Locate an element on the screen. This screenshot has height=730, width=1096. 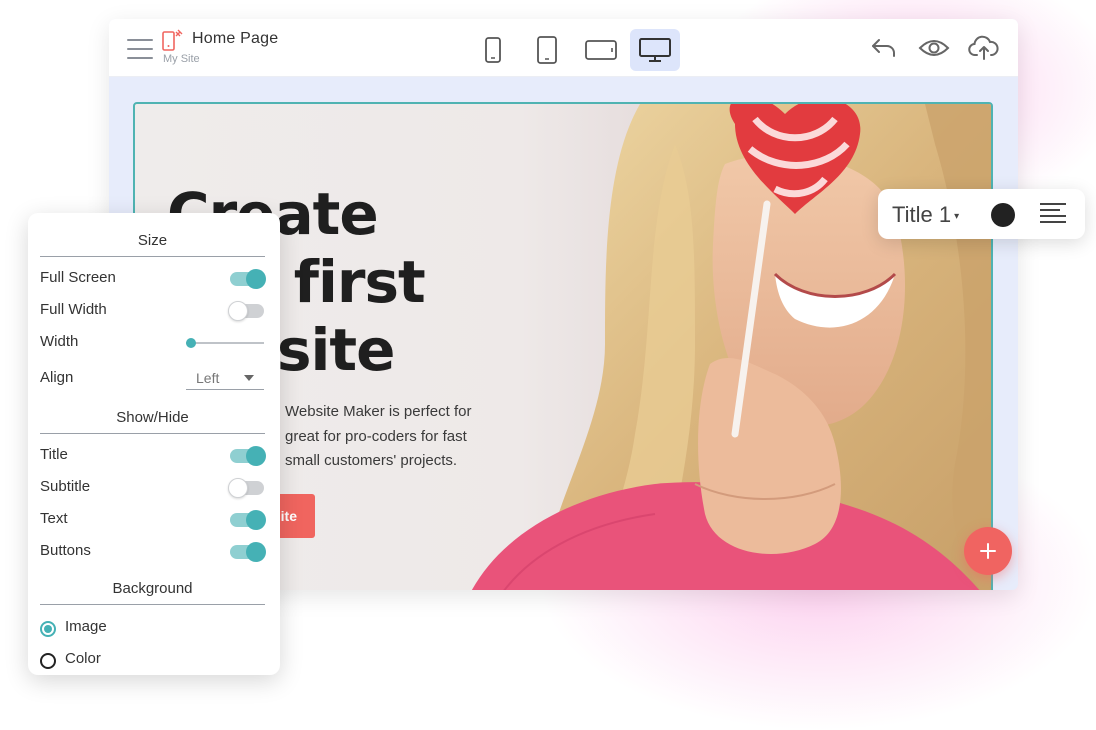
phone-icon is located at coordinates (547, 50).